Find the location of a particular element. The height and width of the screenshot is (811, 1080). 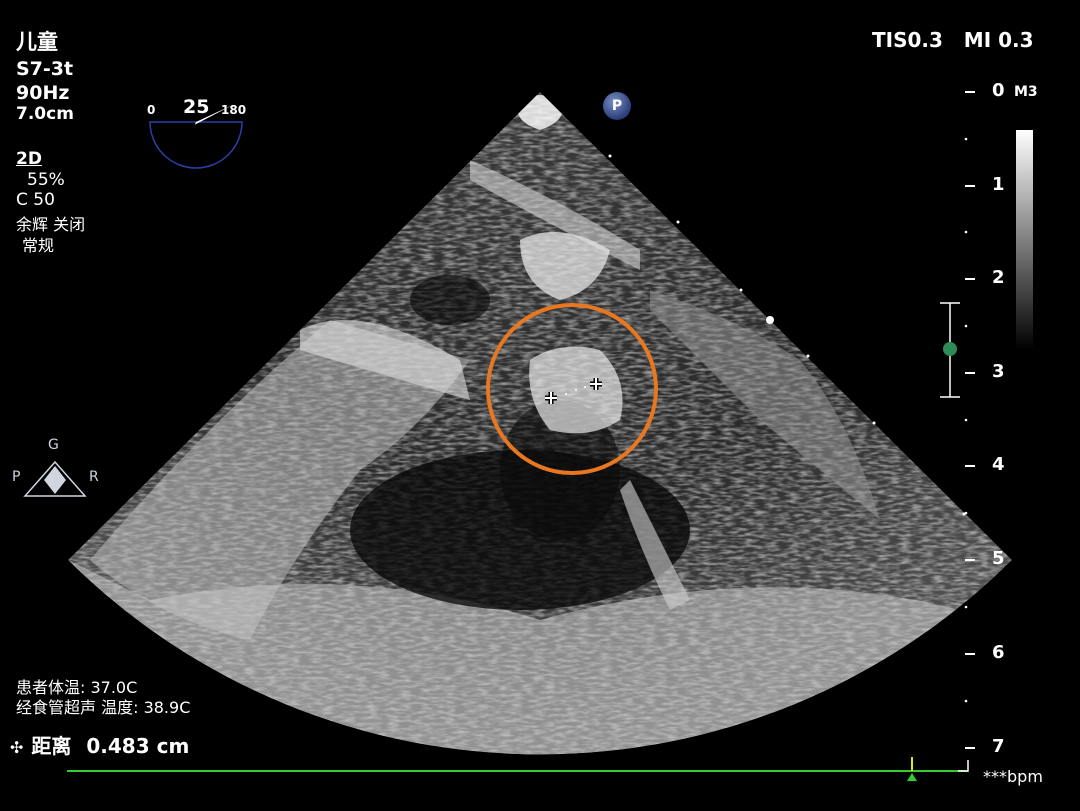

depth-label: 1 is located at coordinates (998, 184).